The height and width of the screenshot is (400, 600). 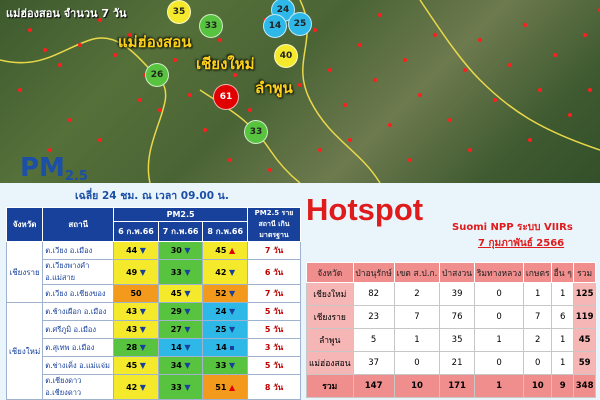 I want to click on pm-row: ต.ศรีภูมิ อ.เมือง 43 ▼ 27 ▼ 25 ▼ 5 วัน, so click(x=154, y=329).